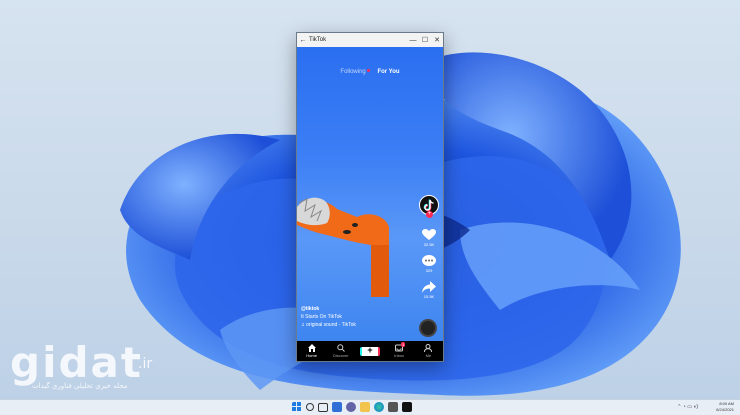 This screenshot has width=740, height=415. I want to click on windows-start-icon, so click(297, 407).